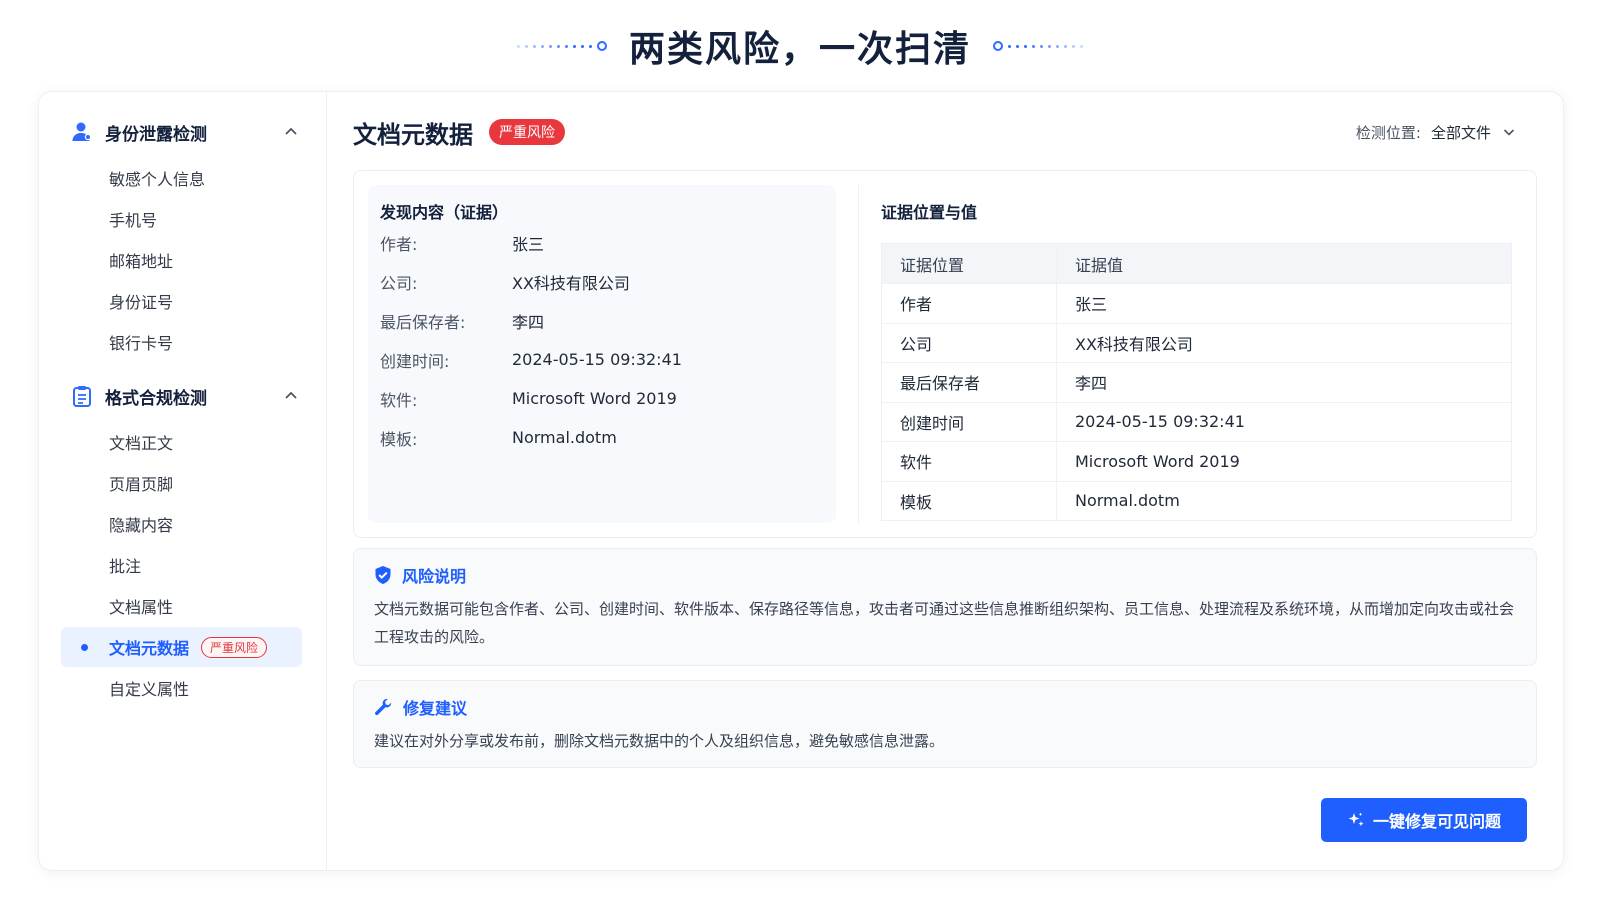 This screenshot has height=900, width=1600. Describe the element at coordinates (528, 244) in the screenshot. I see `found-value: 张三` at that location.